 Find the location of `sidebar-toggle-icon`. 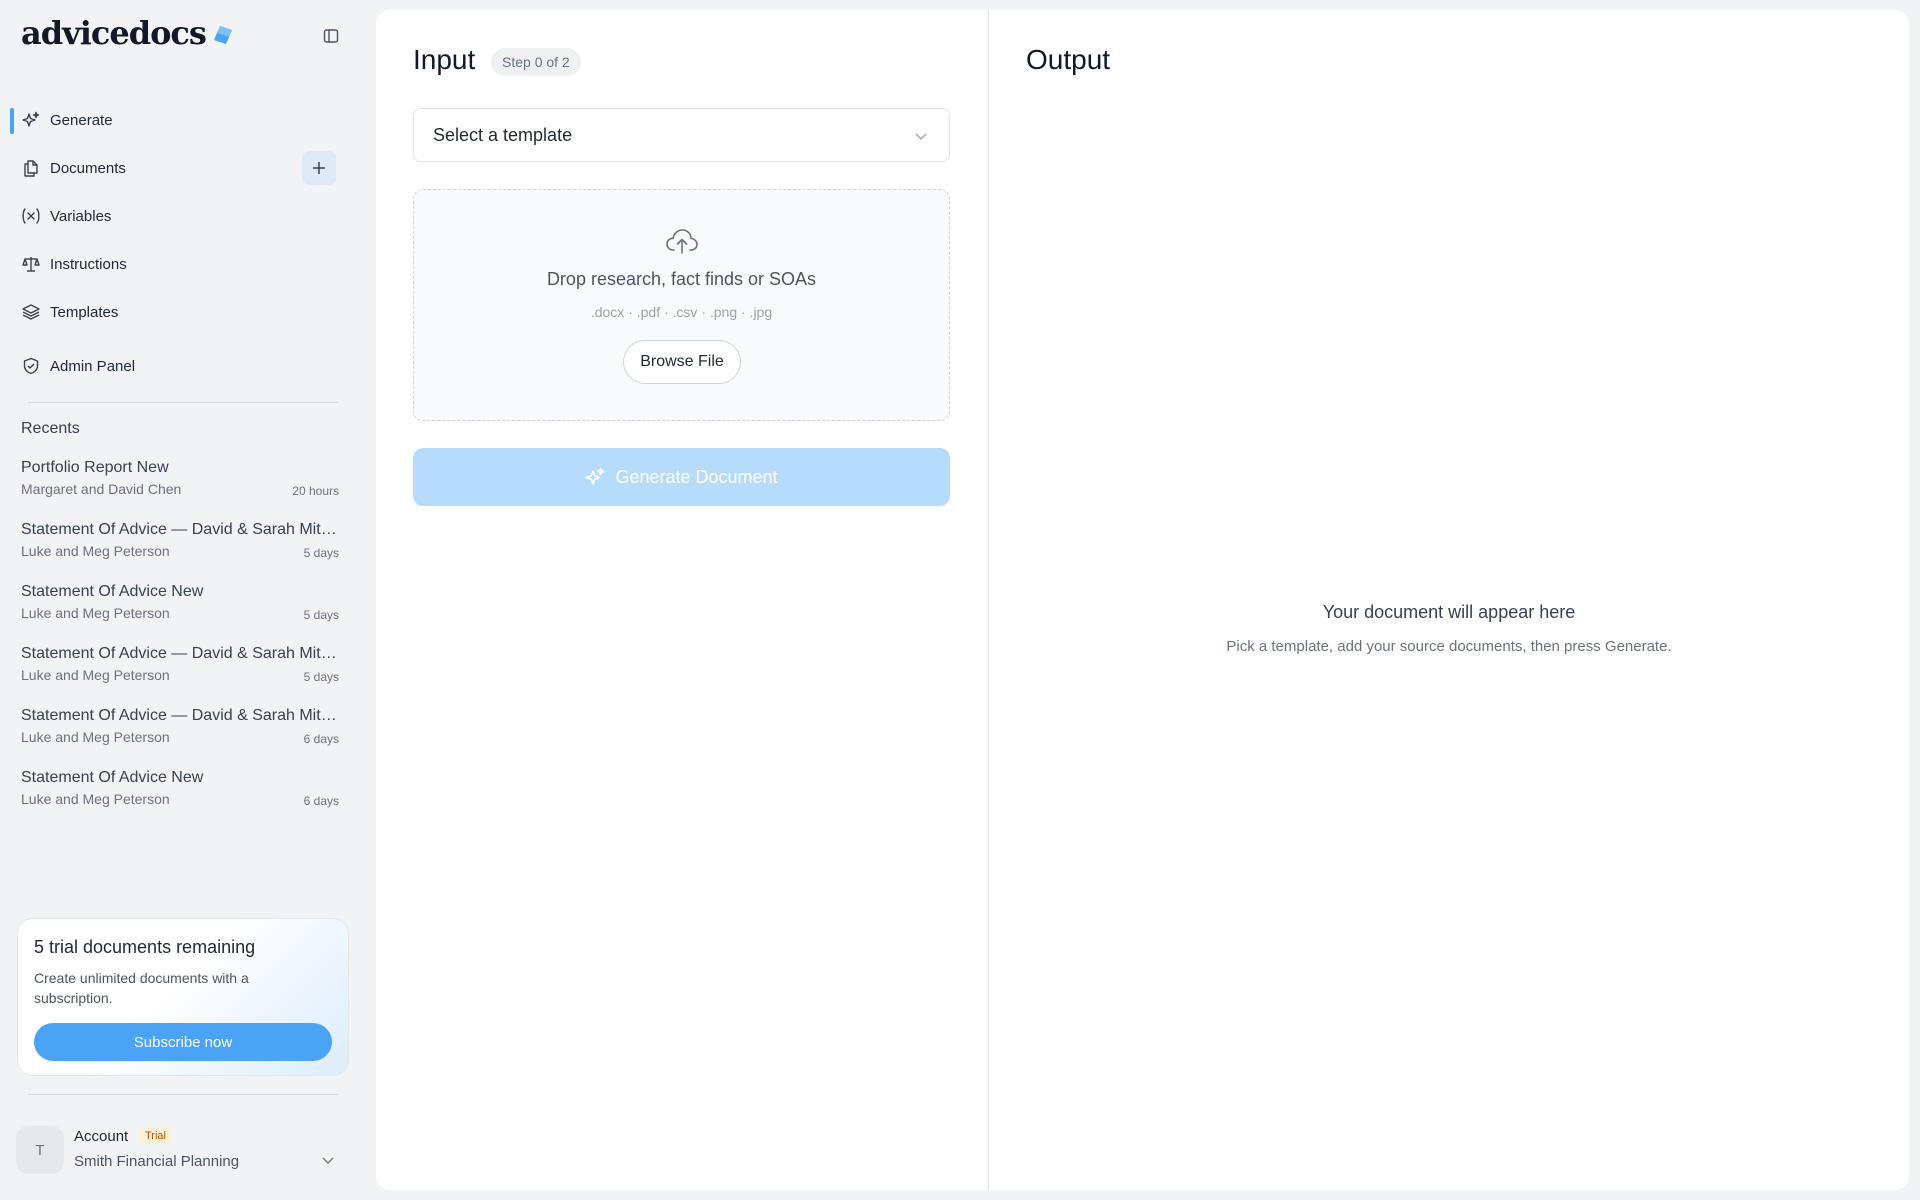

sidebar-toggle-icon is located at coordinates (331, 36).